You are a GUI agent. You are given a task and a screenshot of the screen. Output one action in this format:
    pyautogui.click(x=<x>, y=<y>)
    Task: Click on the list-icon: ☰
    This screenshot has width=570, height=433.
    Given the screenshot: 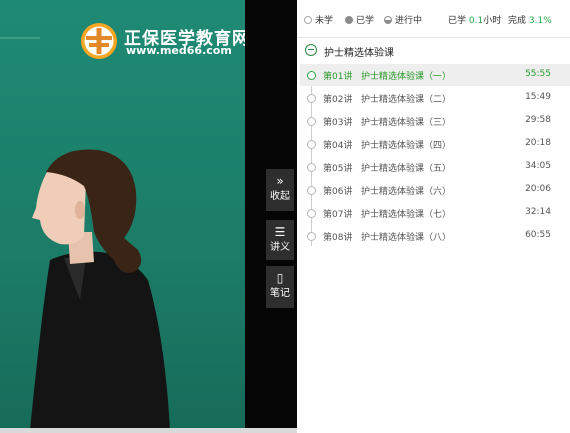 What is the action you would take?
    pyautogui.click(x=280, y=232)
    